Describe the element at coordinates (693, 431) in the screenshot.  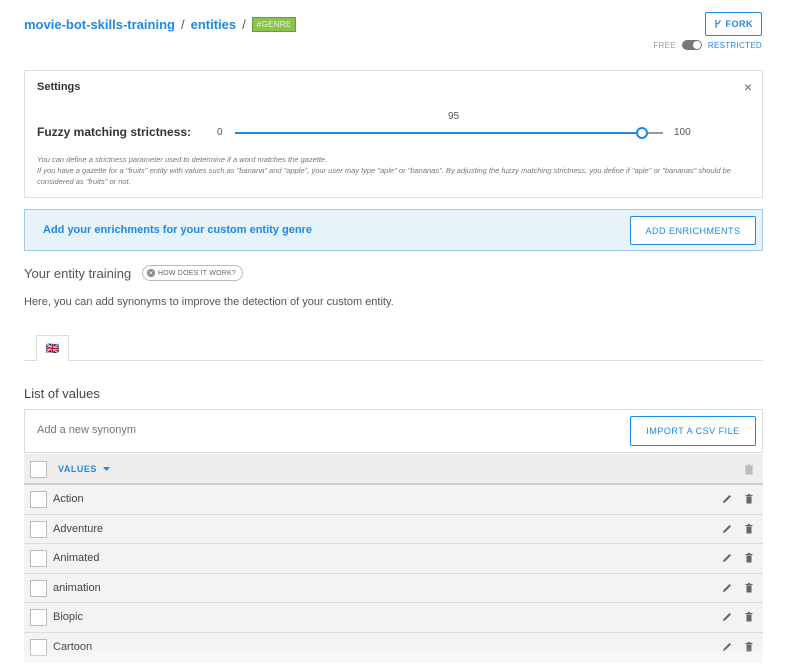
I see `import-csv-button: IMPORT A CSV FILE` at that location.